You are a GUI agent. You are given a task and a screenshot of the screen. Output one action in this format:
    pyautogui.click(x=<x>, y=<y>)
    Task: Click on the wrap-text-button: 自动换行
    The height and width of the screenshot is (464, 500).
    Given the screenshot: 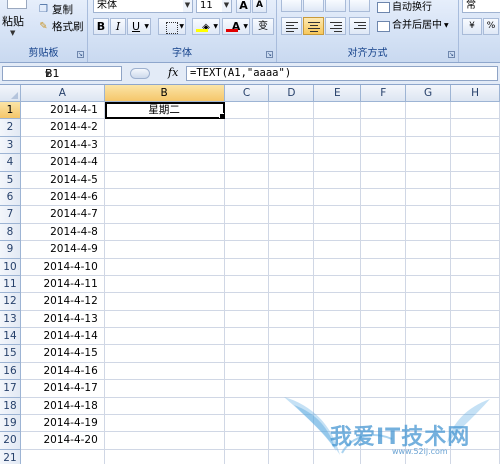 What is the action you would take?
    pyautogui.click(x=416, y=7)
    